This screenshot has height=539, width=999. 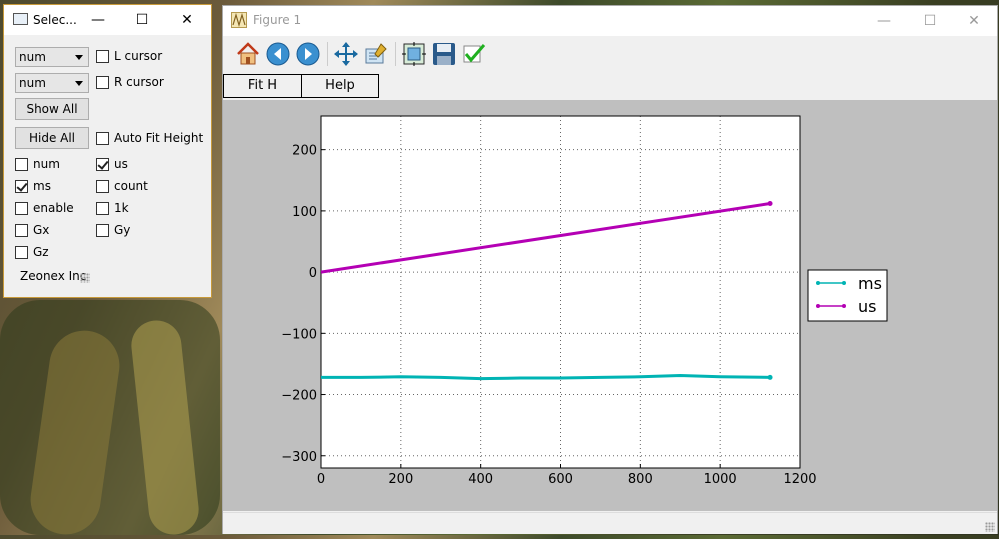 I want to click on legend-label-us: us, so click(x=867, y=306).